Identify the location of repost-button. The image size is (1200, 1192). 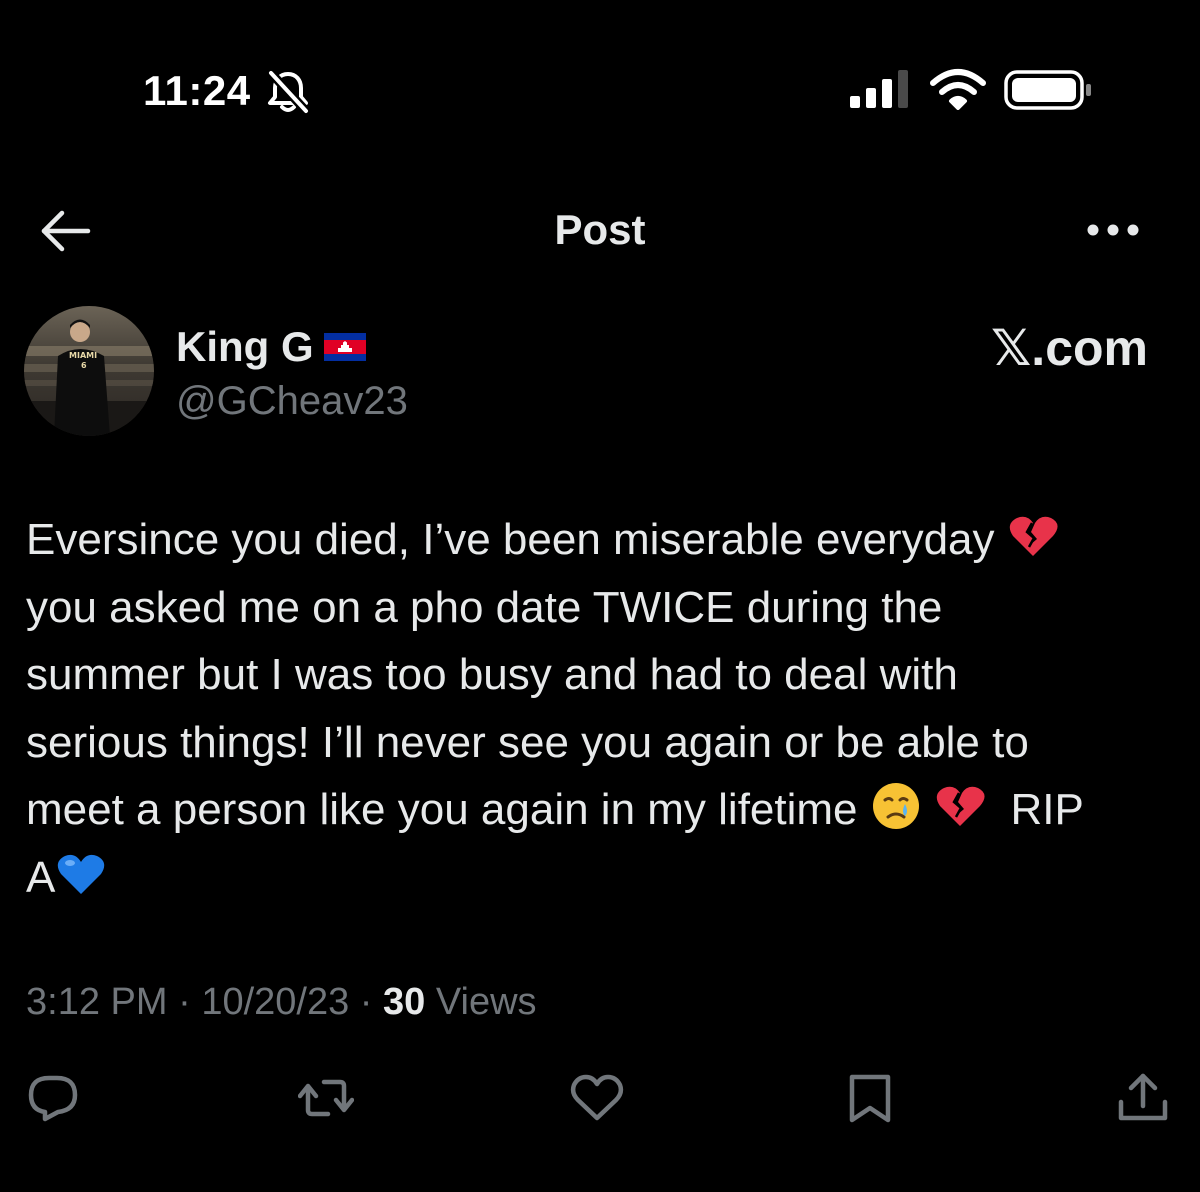
(326, 1098).